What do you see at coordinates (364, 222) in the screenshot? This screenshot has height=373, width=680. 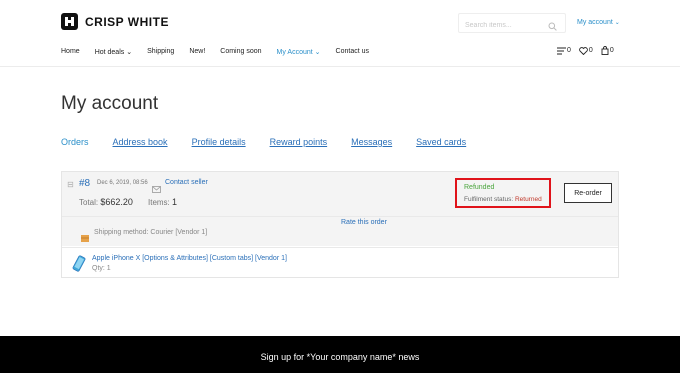 I see `rate-order-link: Rate this order` at bounding box center [364, 222].